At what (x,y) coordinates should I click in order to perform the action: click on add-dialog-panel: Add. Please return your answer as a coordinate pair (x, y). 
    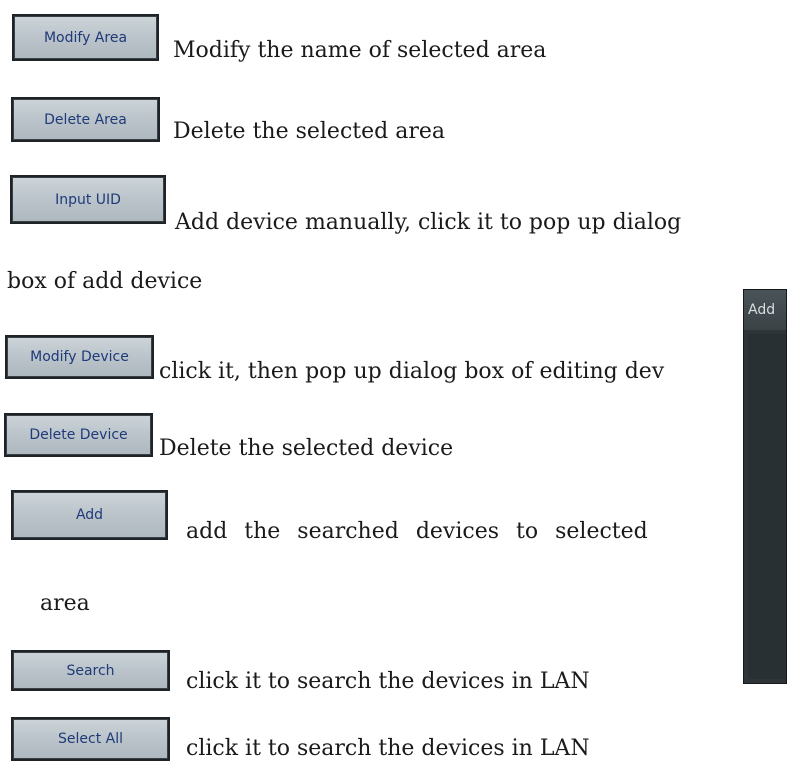
    Looking at the image, I should click on (765, 486).